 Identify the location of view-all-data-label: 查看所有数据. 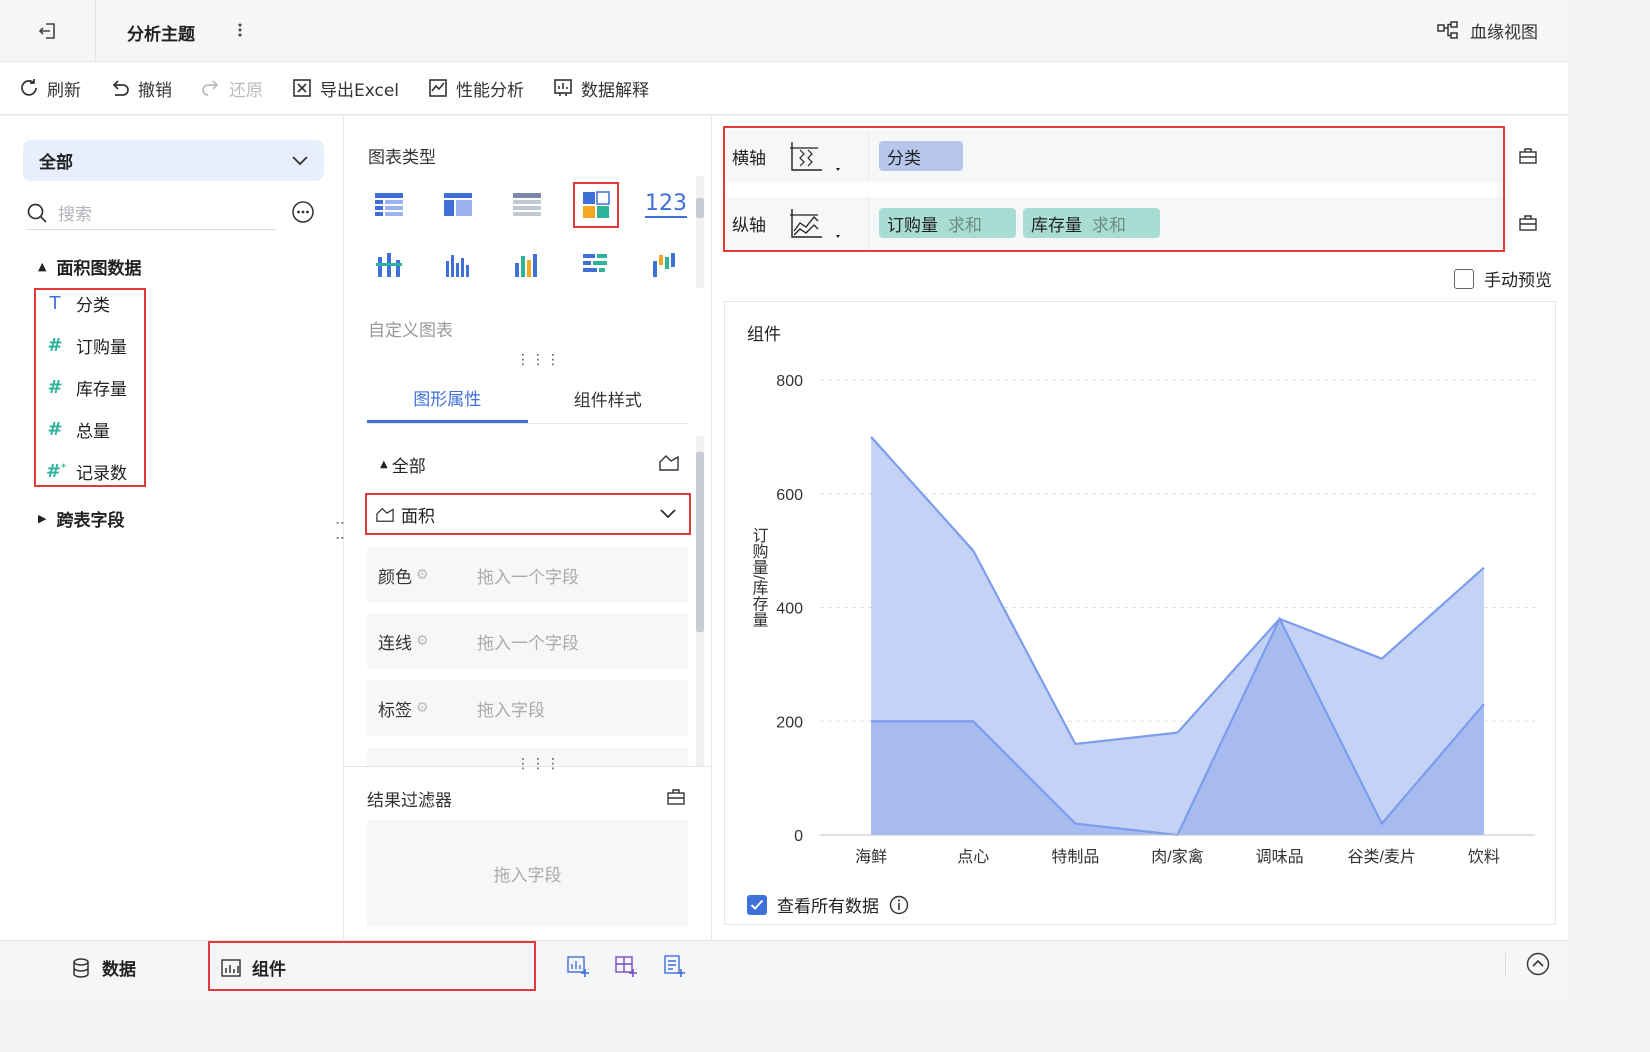
(828, 907).